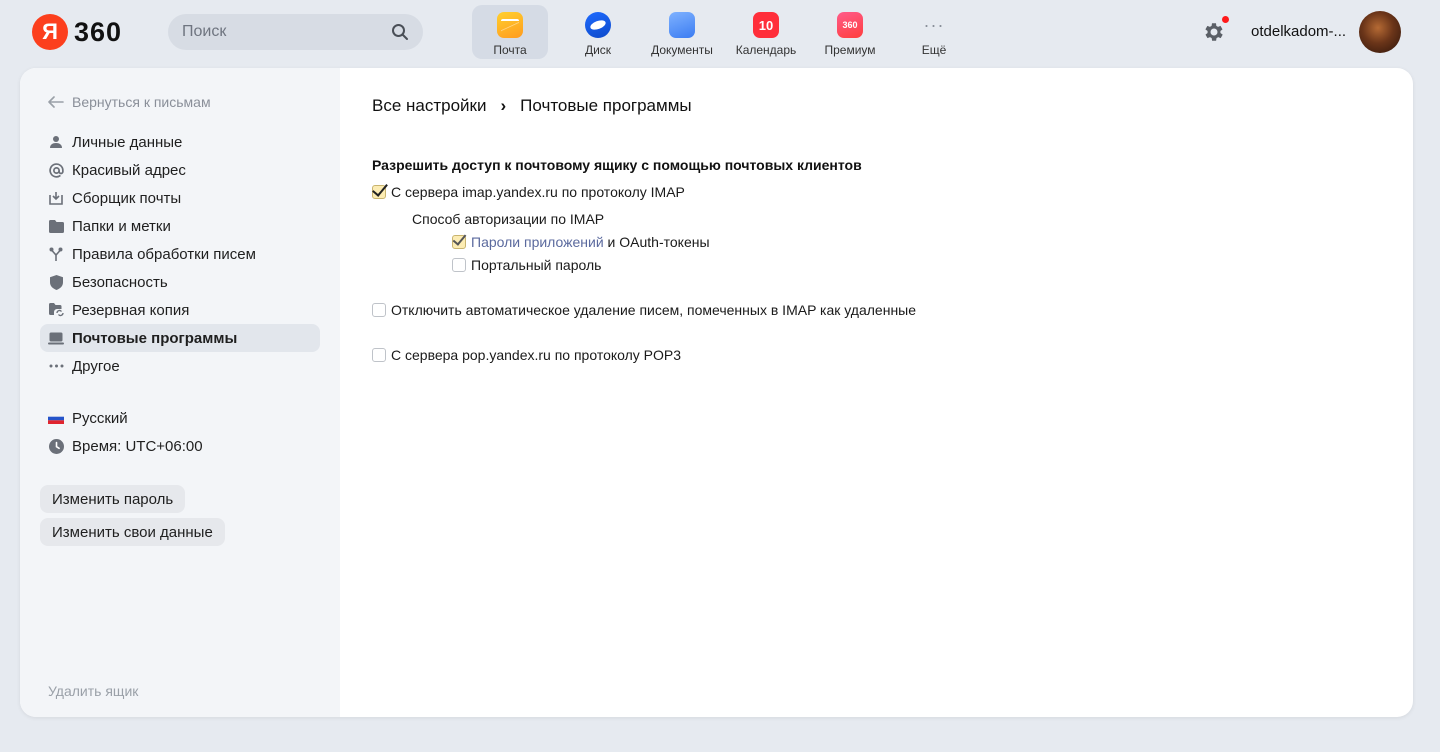 The width and height of the screenshot is (1440, 752). What do you see at coordinates (1380, 32) in the screenshot?
I see `avatar` at bounding box center [1380, 32].